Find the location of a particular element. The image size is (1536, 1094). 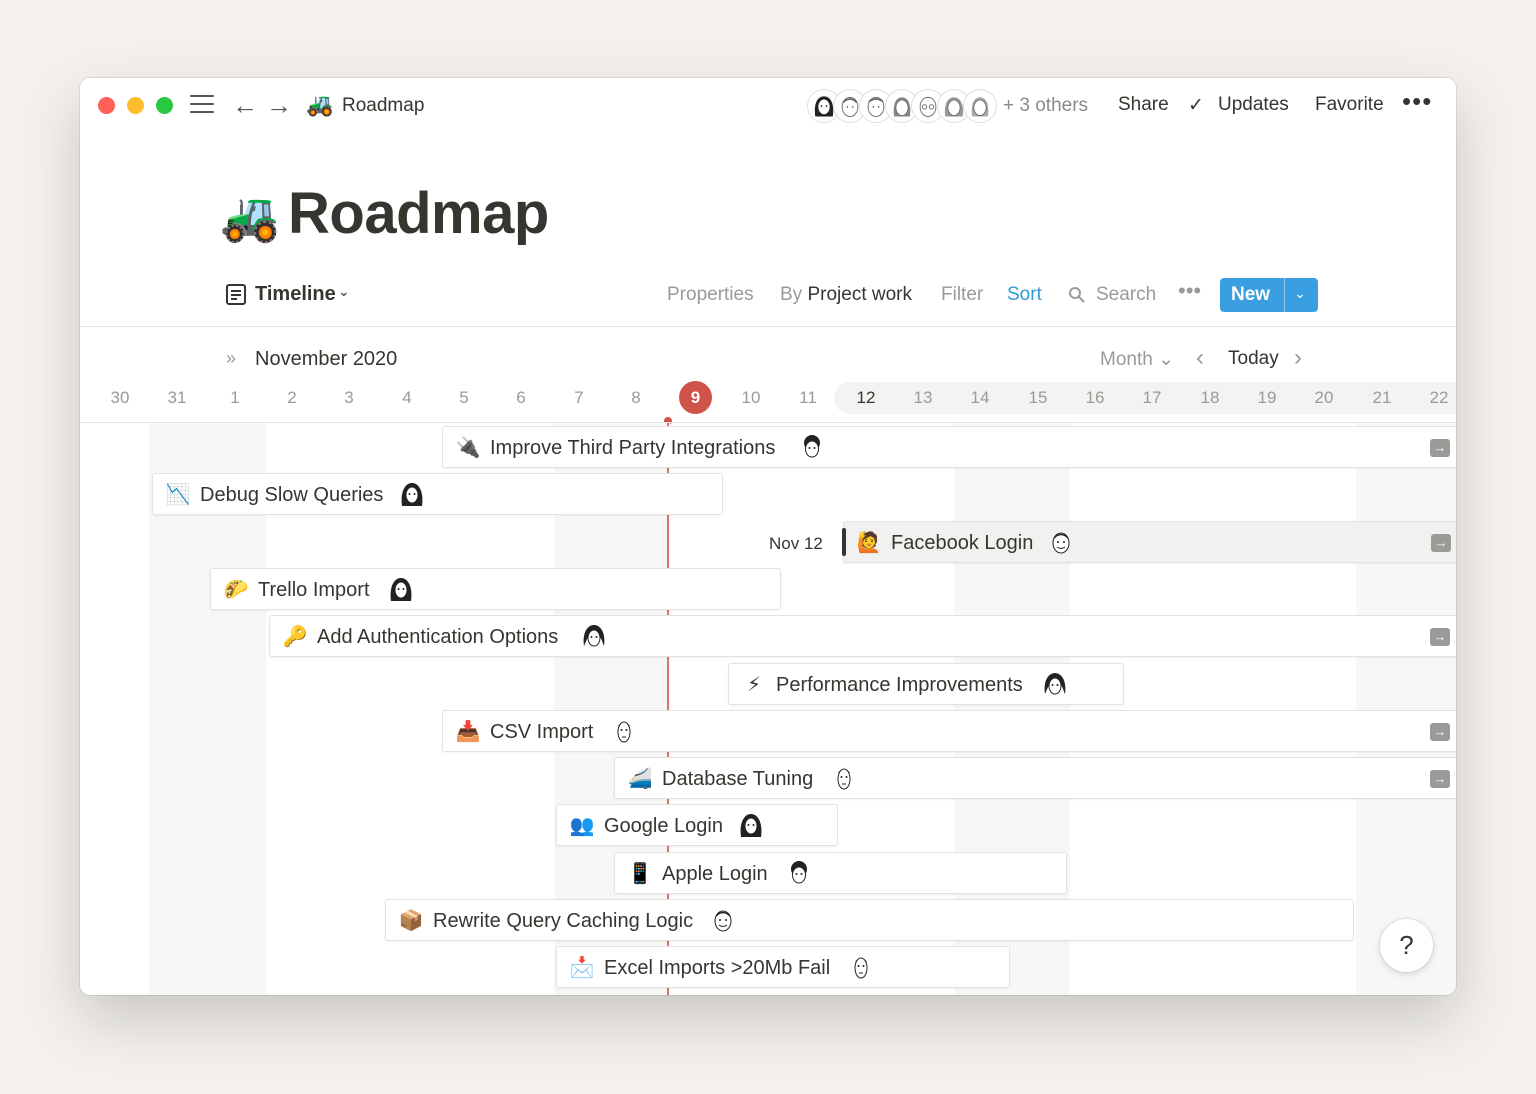

timeline-view-icon is located at coordinates (236, 294).